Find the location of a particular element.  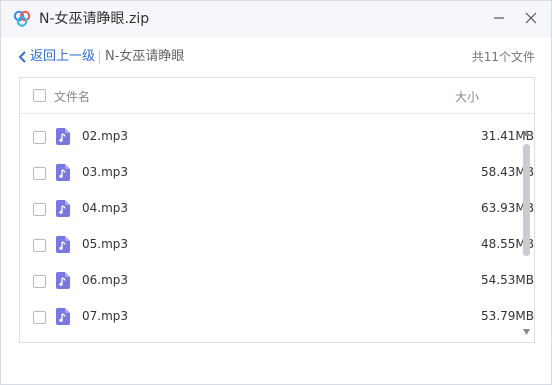

select-all-checkbox is located at coordinates (39, 95).